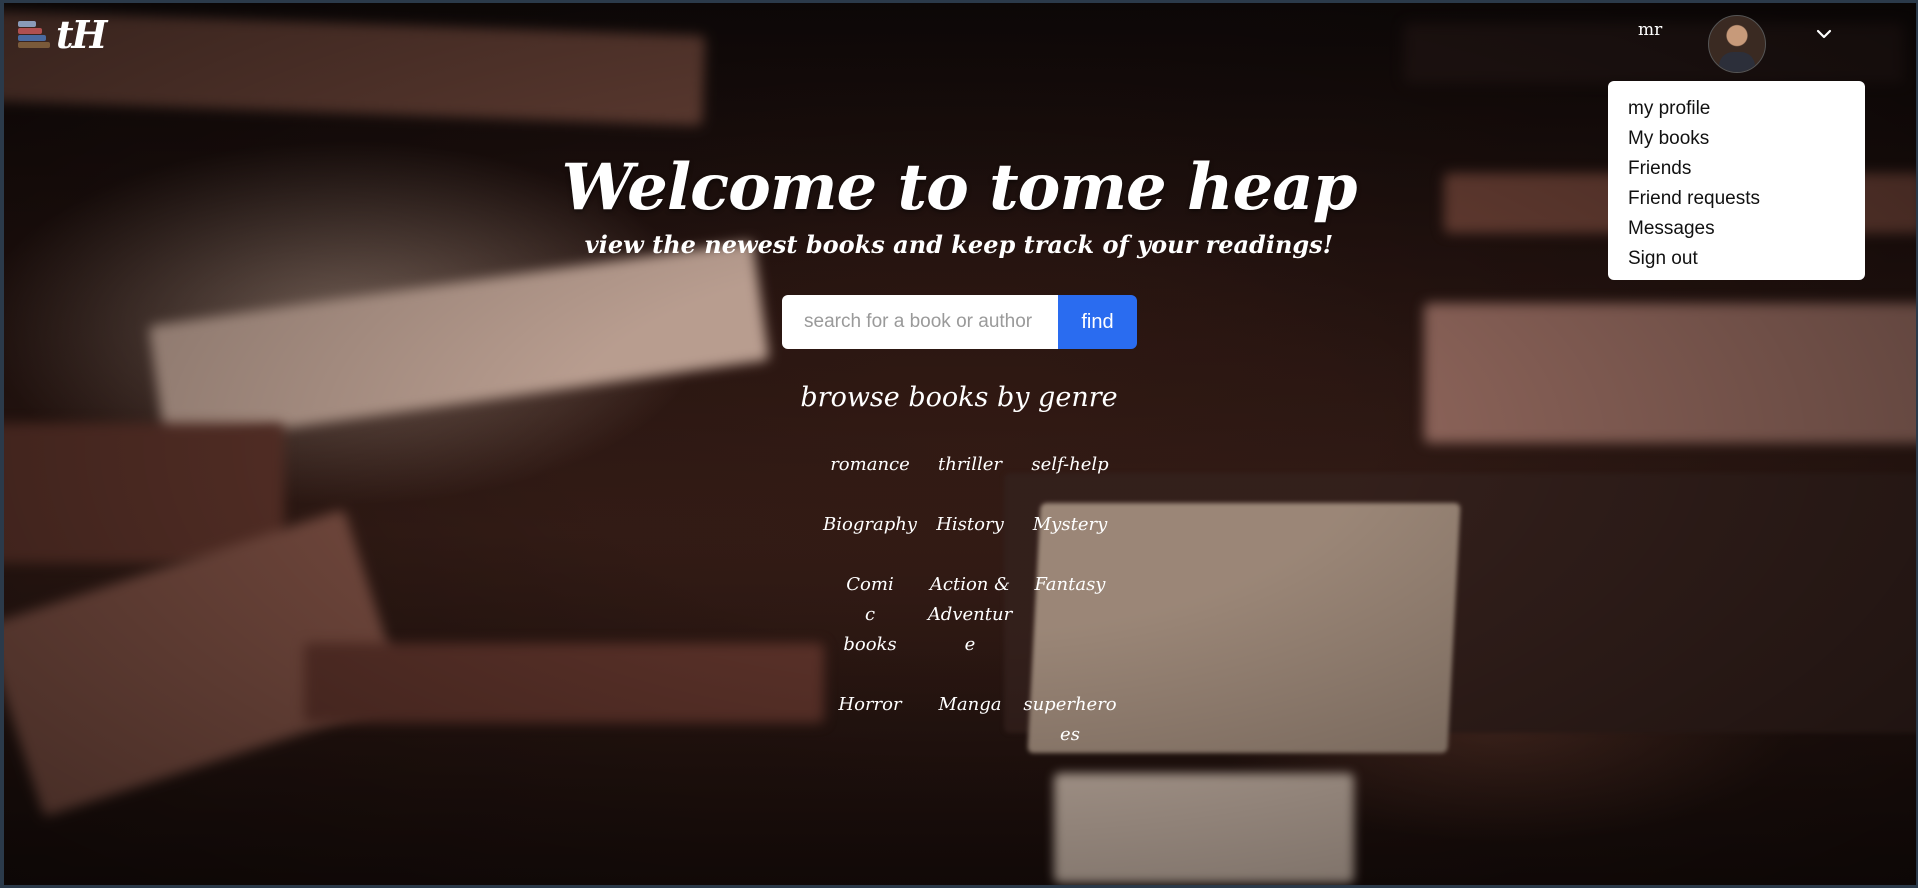  What do you see at coordinates (1746, 109) in the screenshot?
I see `menu-item-my-profile: my profile` at bounding box center [1746, 109].